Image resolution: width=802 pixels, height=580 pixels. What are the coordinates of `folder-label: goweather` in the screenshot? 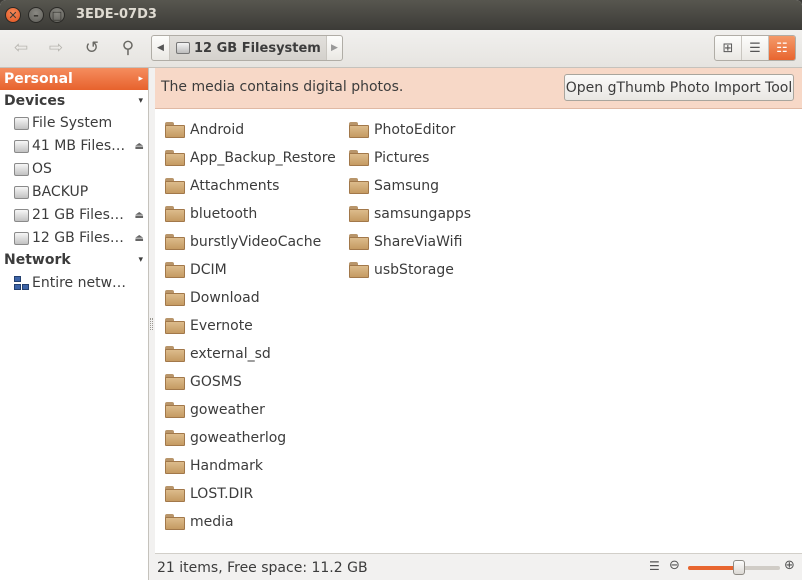 It's located at (227, 410).